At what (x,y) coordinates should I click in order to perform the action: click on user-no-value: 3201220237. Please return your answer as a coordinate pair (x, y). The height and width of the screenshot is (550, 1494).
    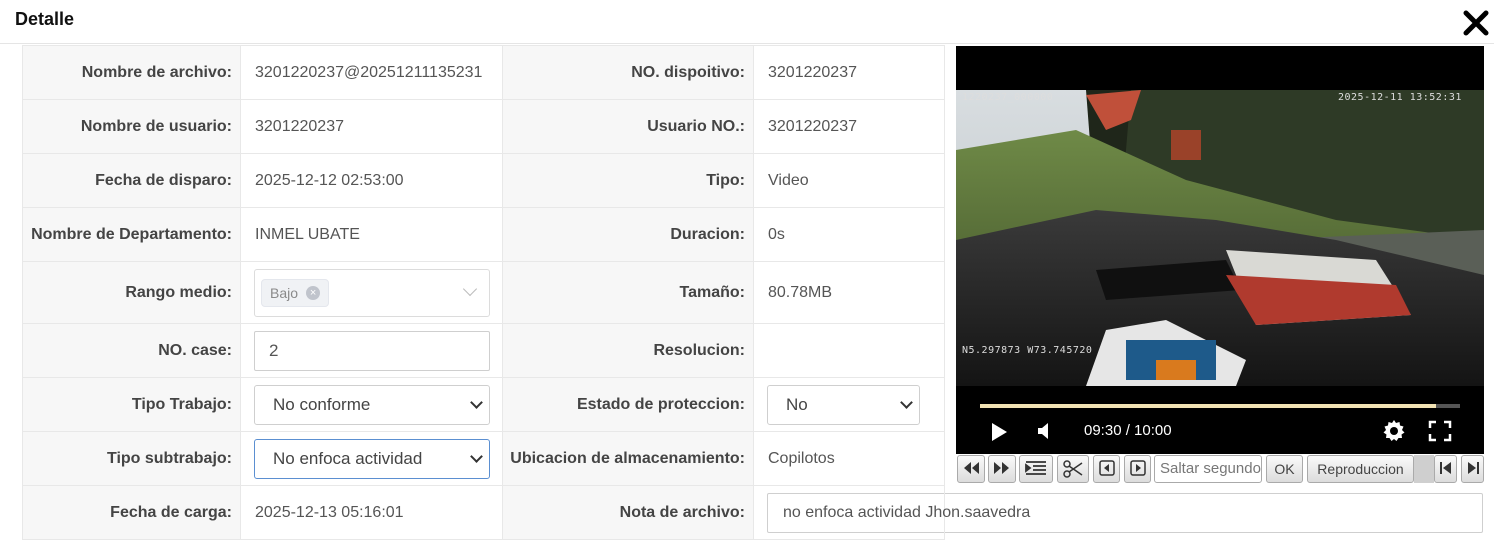
    Looking at the image, I should click on (849, 126).